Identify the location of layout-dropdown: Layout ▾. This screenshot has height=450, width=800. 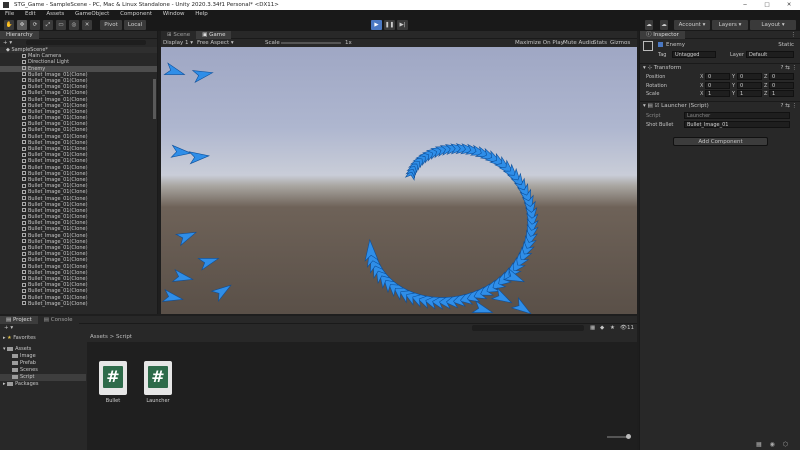
(773, 25).